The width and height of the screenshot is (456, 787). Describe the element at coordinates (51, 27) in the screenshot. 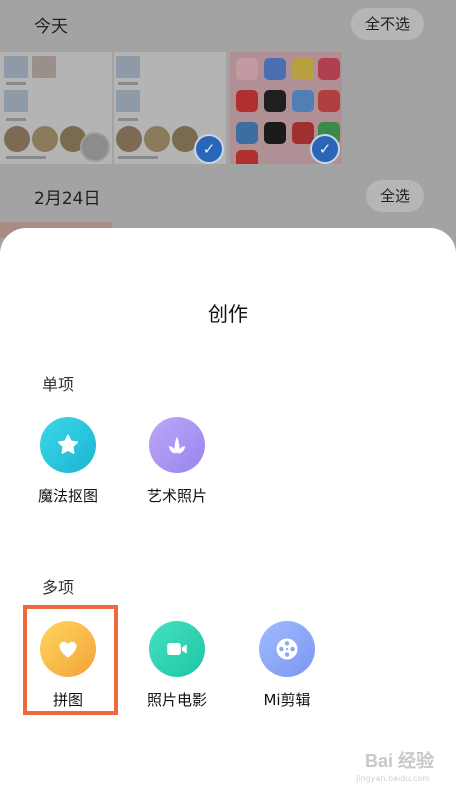

I see `date-label: 今天` at that location.